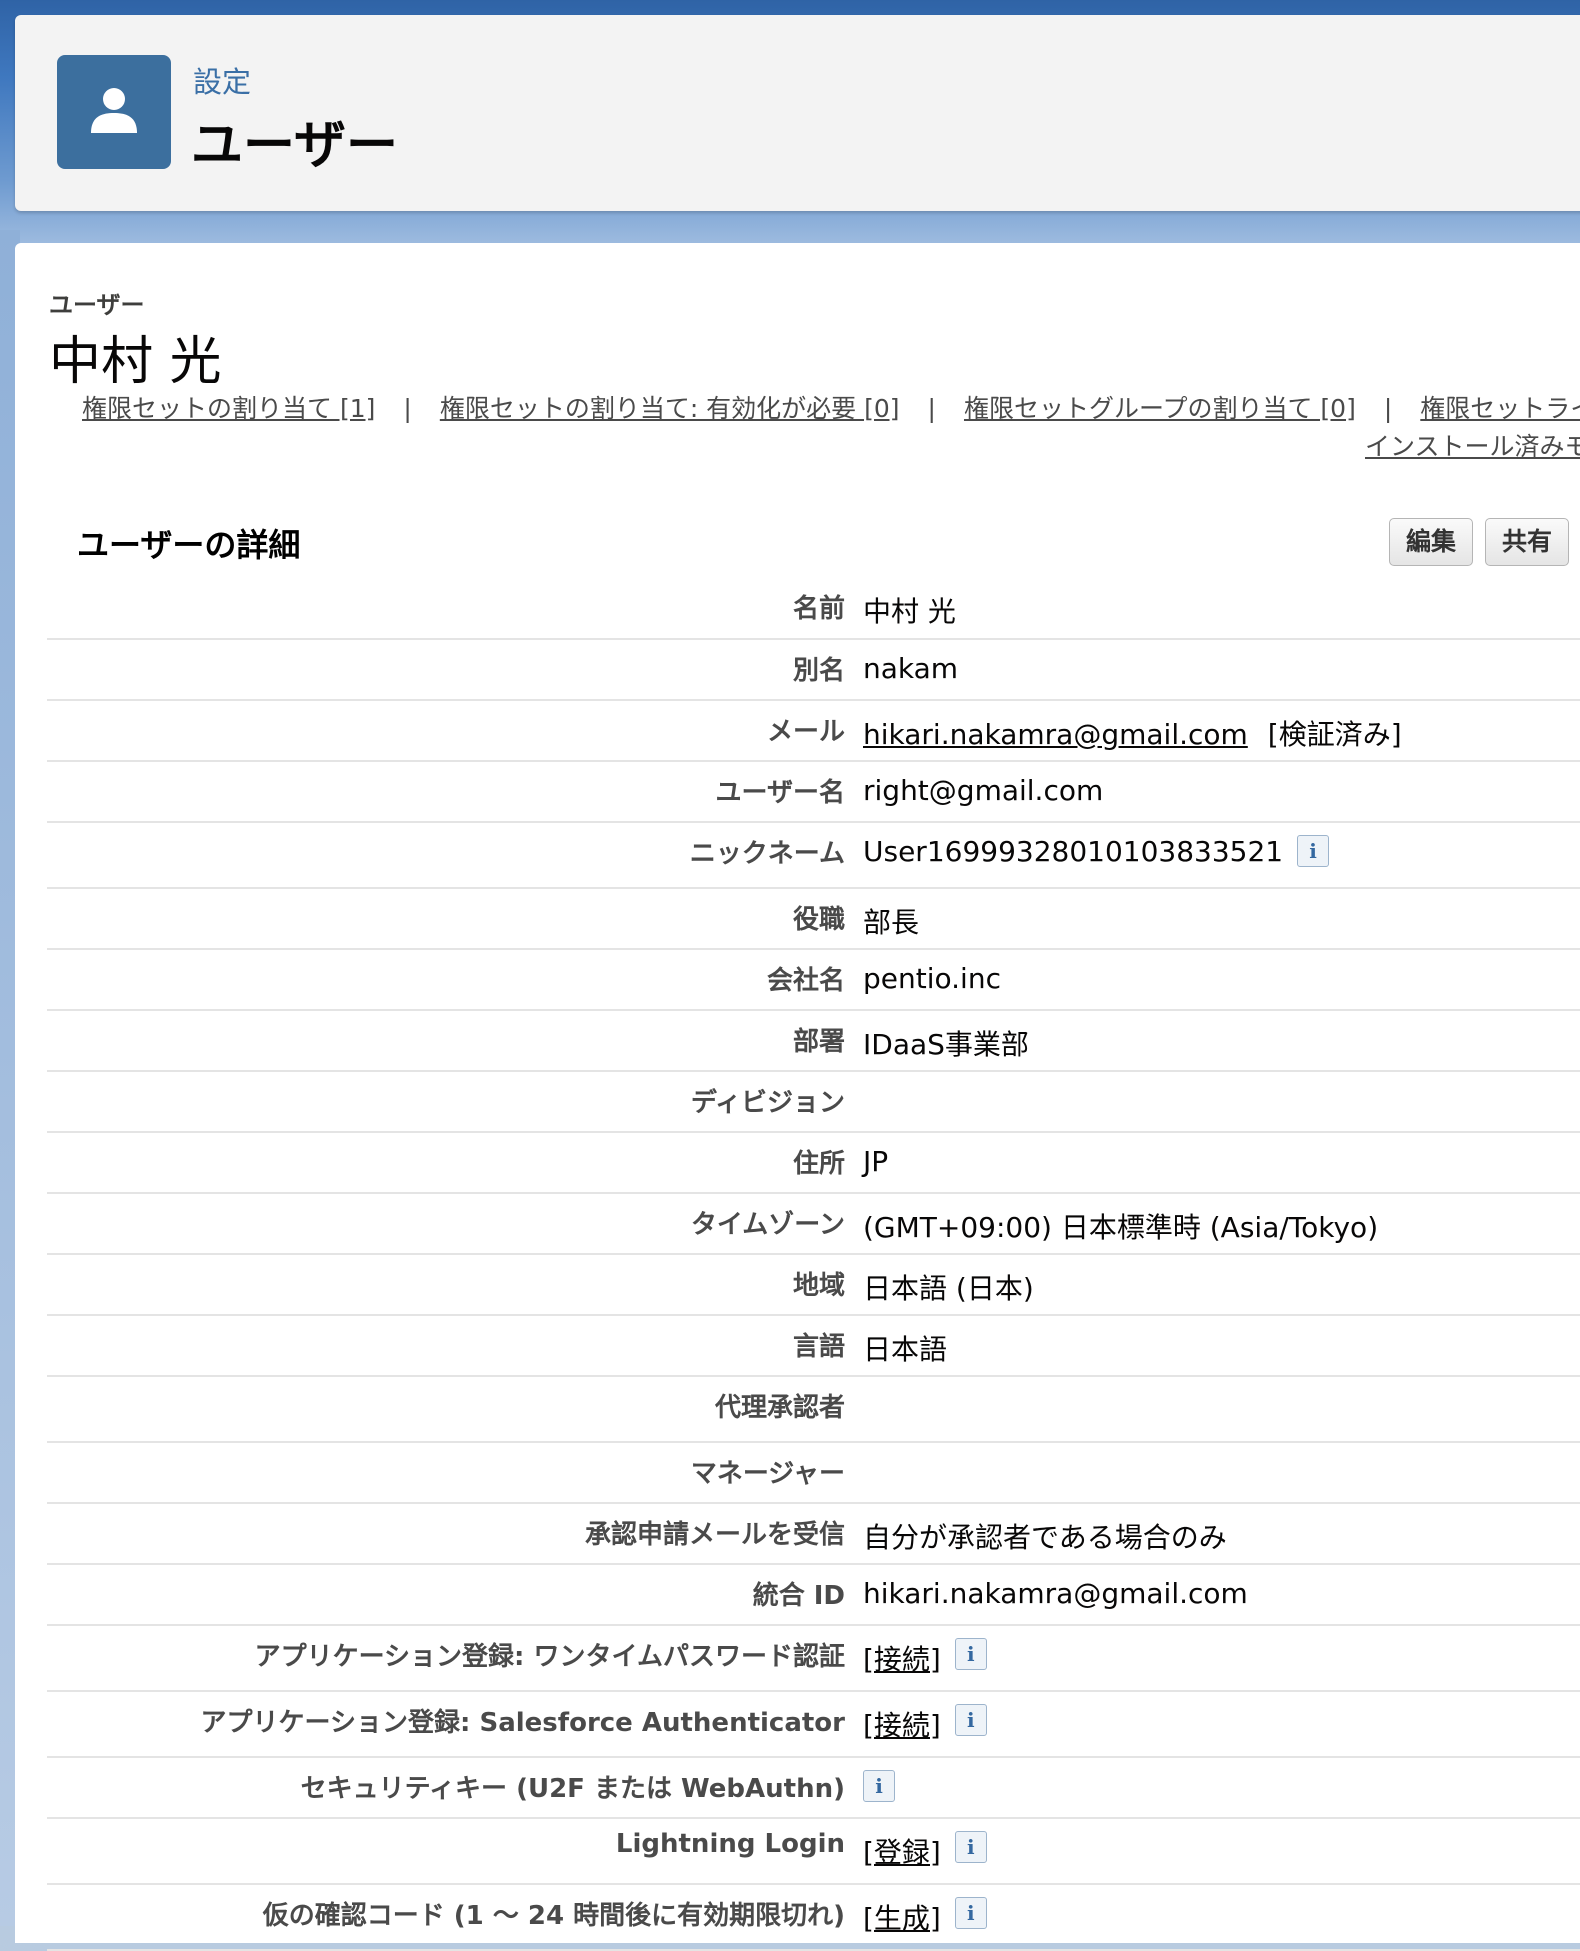 This screenshot has height=1951, width=1580. I want to click on field-value-text: nakam, so click(911, 668).